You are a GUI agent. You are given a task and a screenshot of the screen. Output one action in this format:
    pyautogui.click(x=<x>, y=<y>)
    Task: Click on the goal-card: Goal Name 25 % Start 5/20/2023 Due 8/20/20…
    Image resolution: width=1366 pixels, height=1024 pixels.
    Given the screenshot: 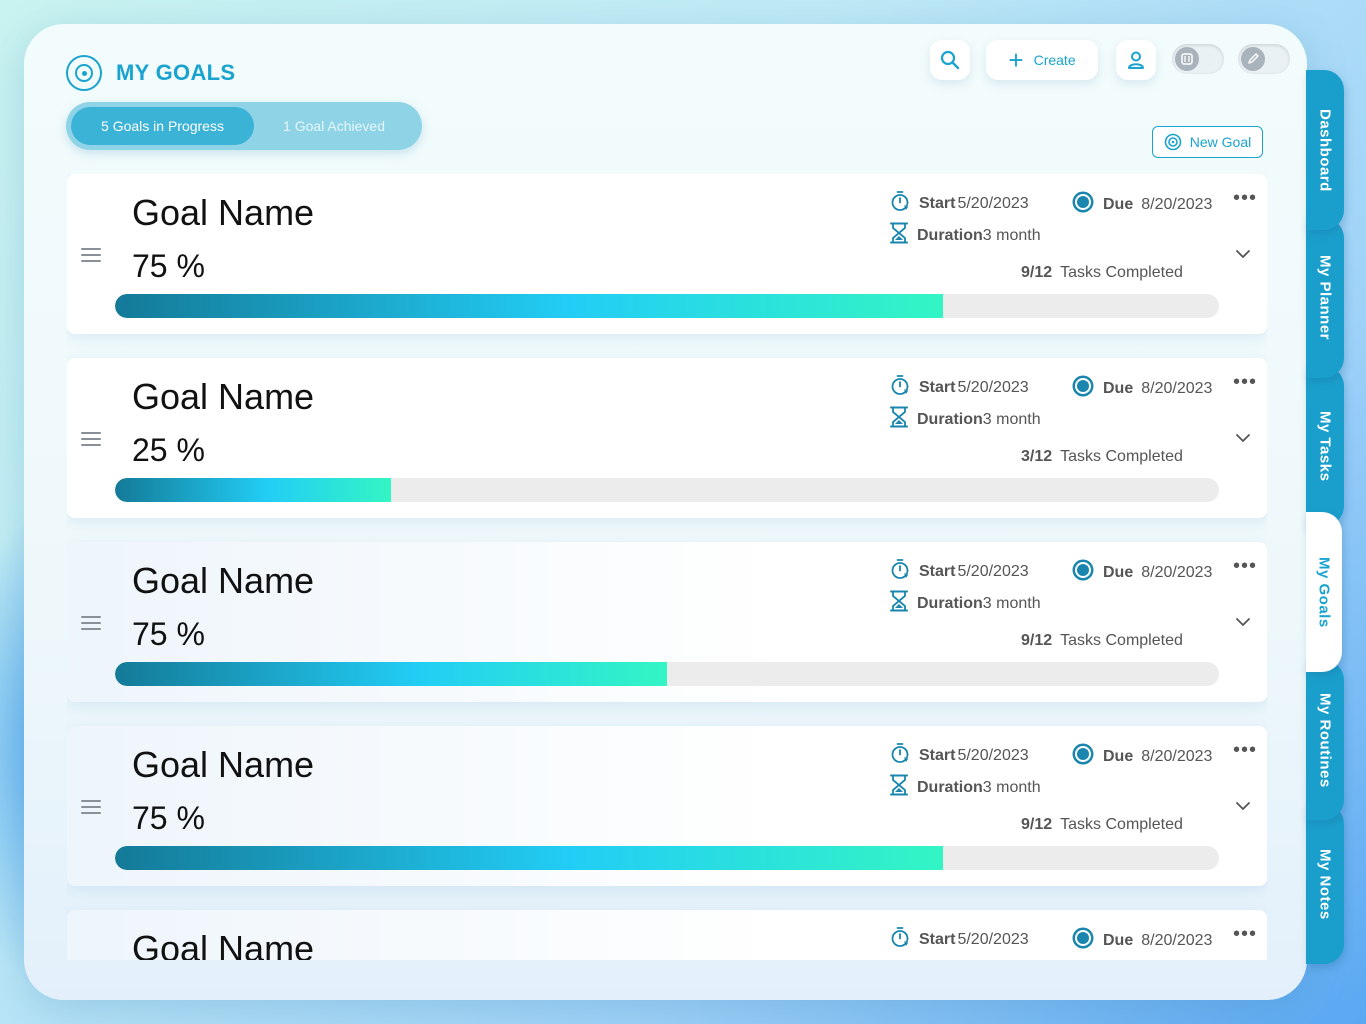 What is the action you would take?
    pyautogui.click(x=667, y=438)
    